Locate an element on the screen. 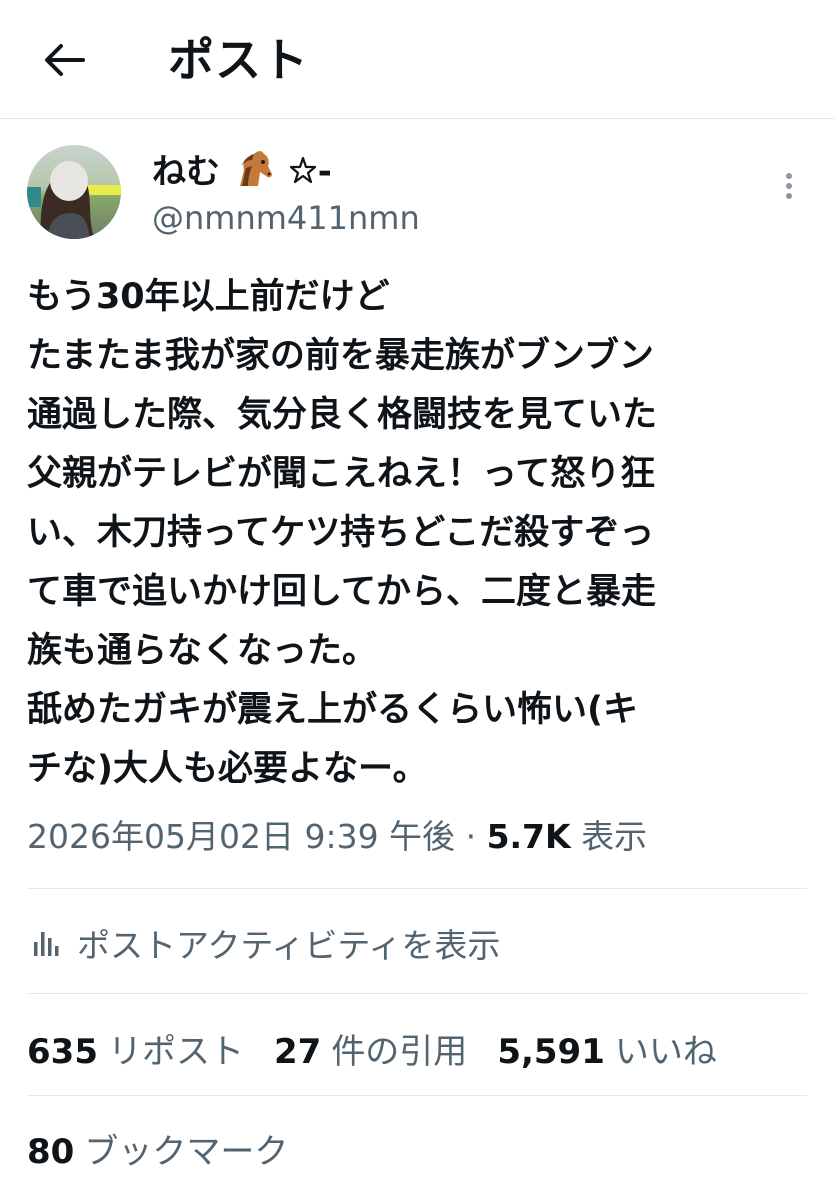 This screenshot has width=835, height=1200. post-meta: 2026年05月02日 9:39 午後 · 5.7K 表示 is located at coordinates (337, 837).